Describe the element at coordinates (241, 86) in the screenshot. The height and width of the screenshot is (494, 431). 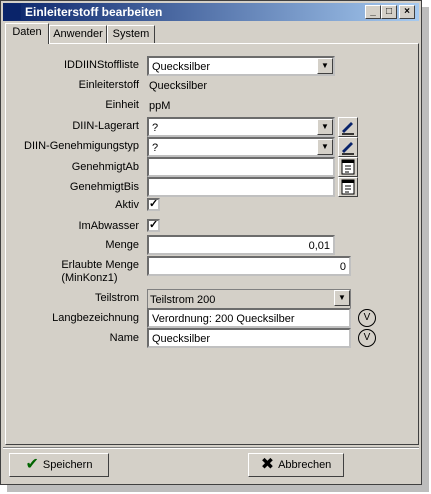
I see `einleiterstoff-value: Quecksilber` at that location.